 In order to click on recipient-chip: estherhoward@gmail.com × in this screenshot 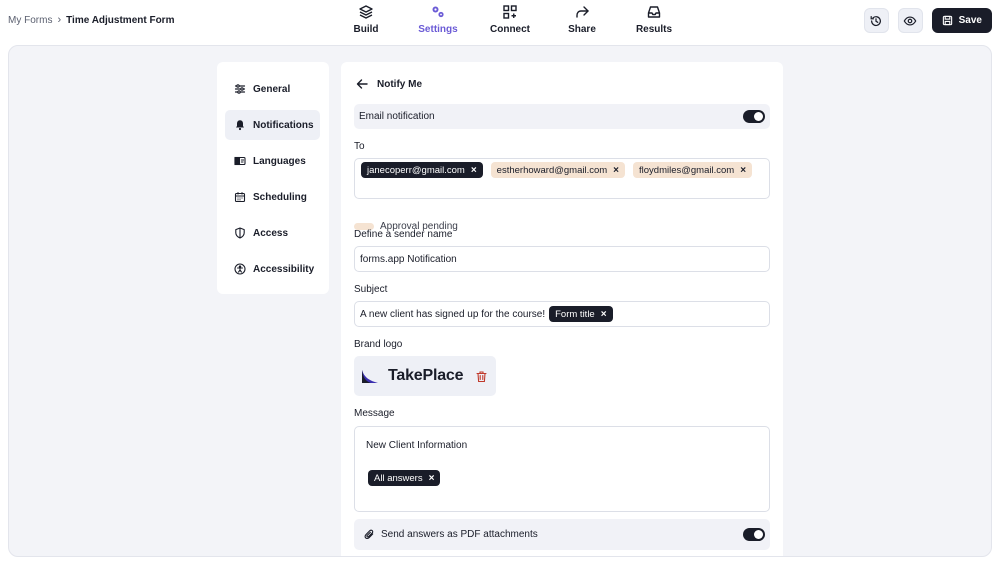, I will do `click(558, 170)`.